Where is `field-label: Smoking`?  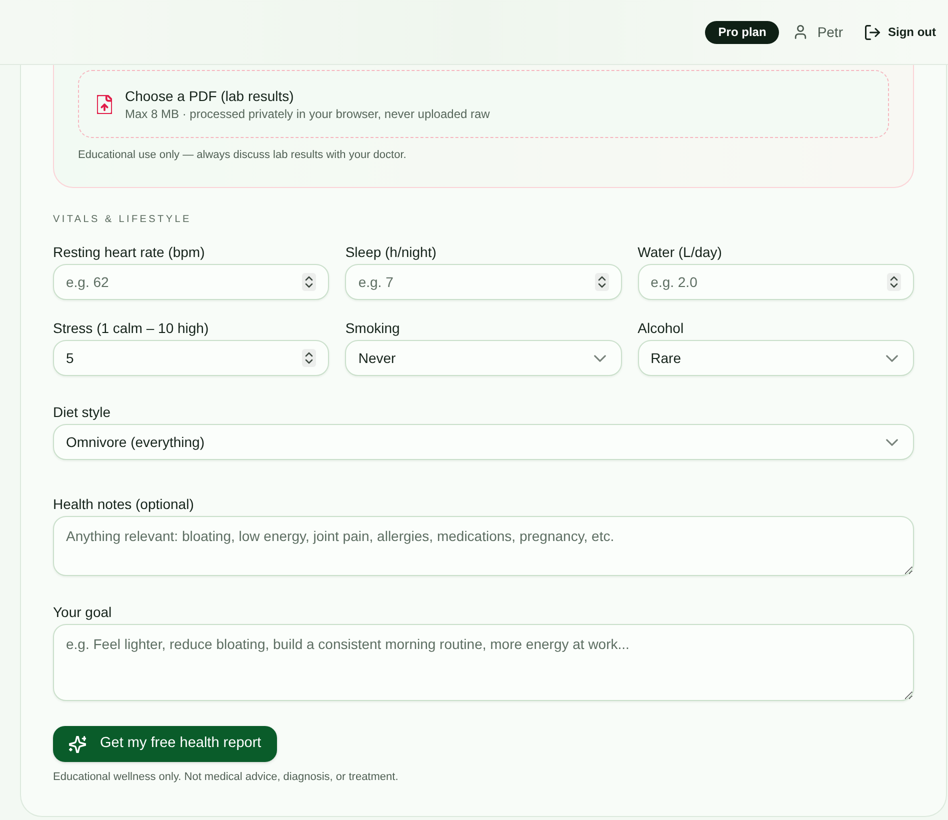 field-label: Smoking is located at coordinates (373, 328).